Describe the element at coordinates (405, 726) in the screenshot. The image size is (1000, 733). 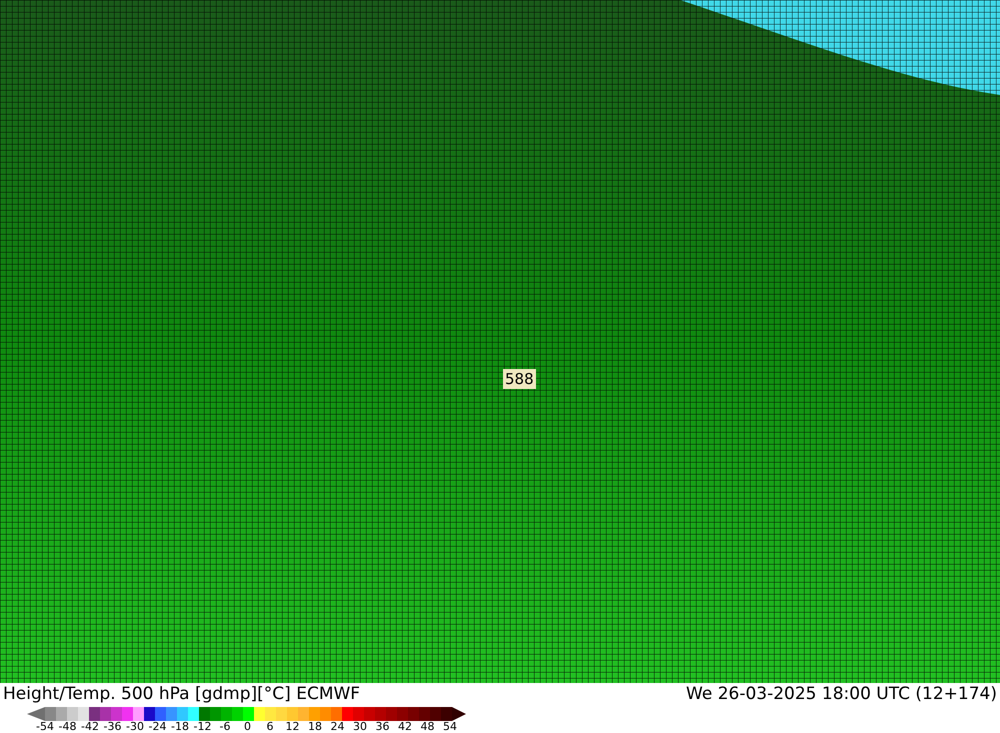
I see `scale-label: 42` at that location.